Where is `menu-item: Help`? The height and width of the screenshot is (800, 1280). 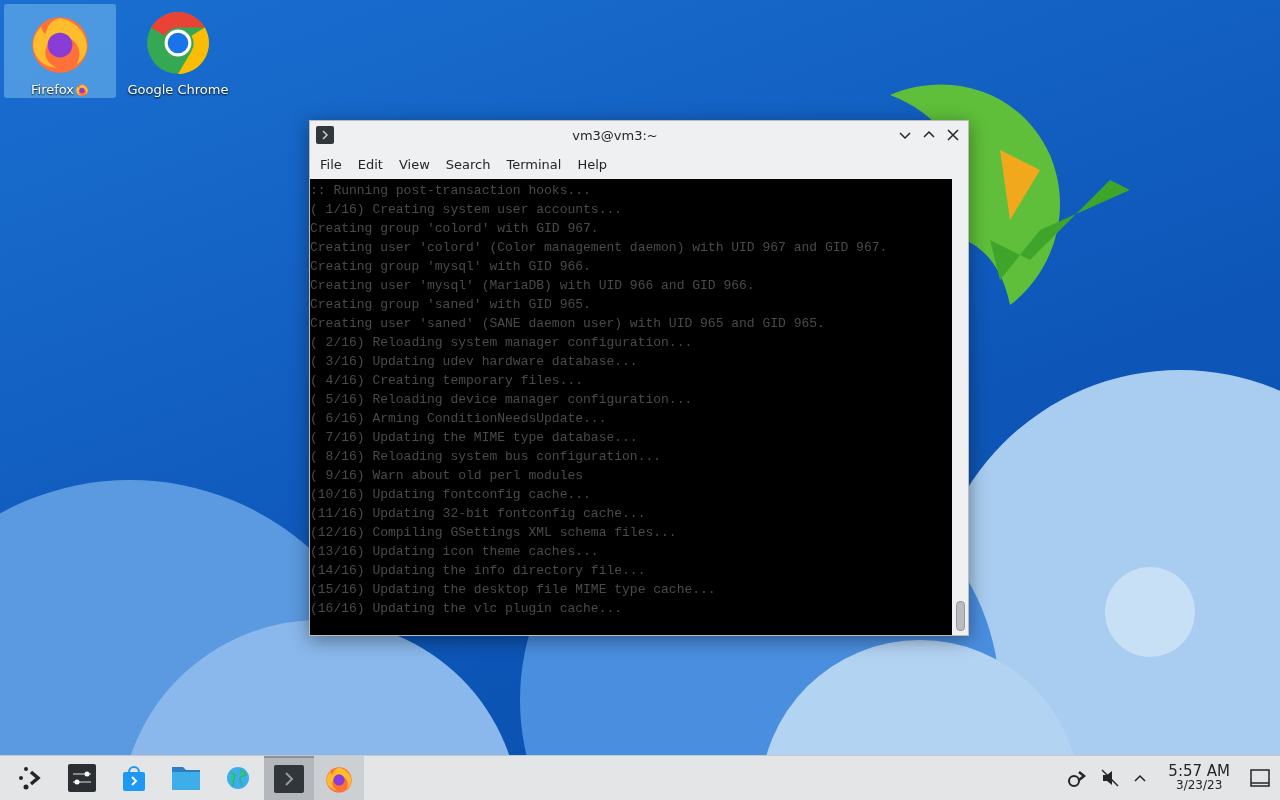
menu-item: Help is located at coordinates (592, 164).